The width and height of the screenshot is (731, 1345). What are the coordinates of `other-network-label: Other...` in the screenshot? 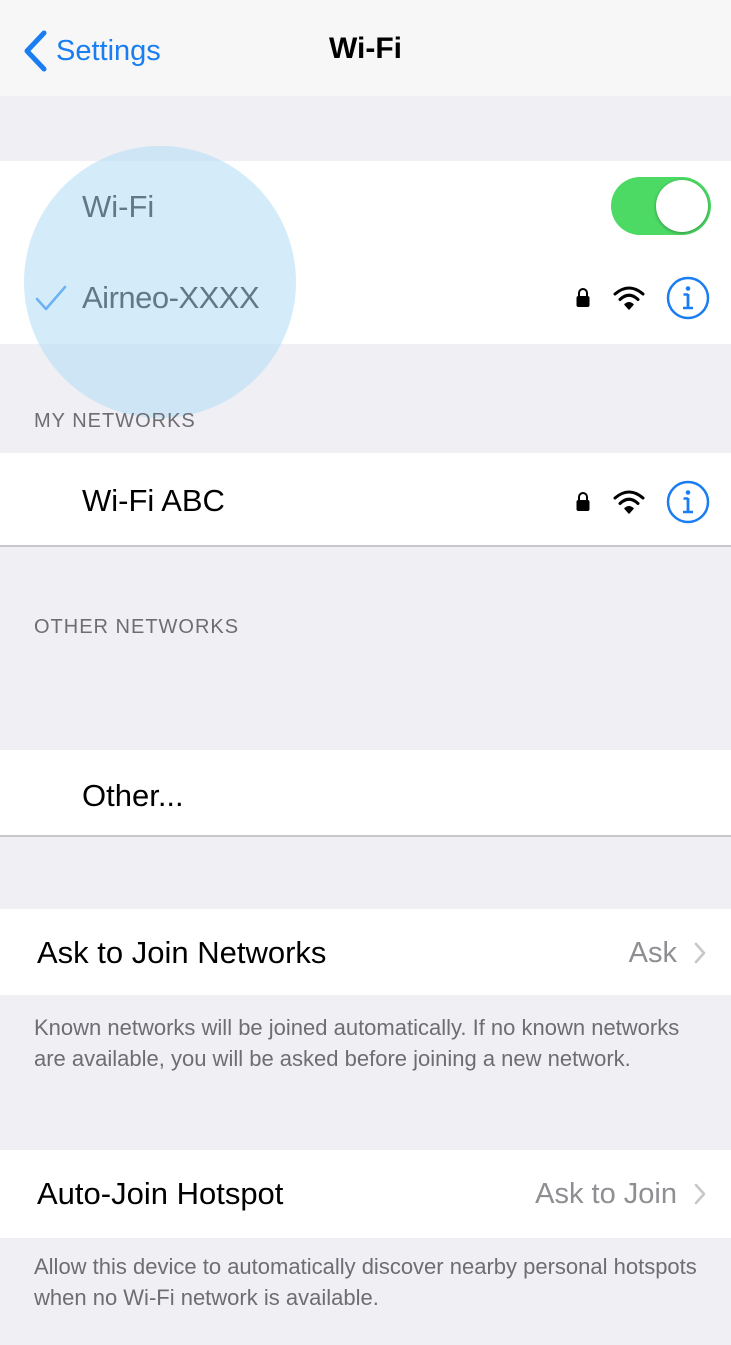 It's located at (133, 795).